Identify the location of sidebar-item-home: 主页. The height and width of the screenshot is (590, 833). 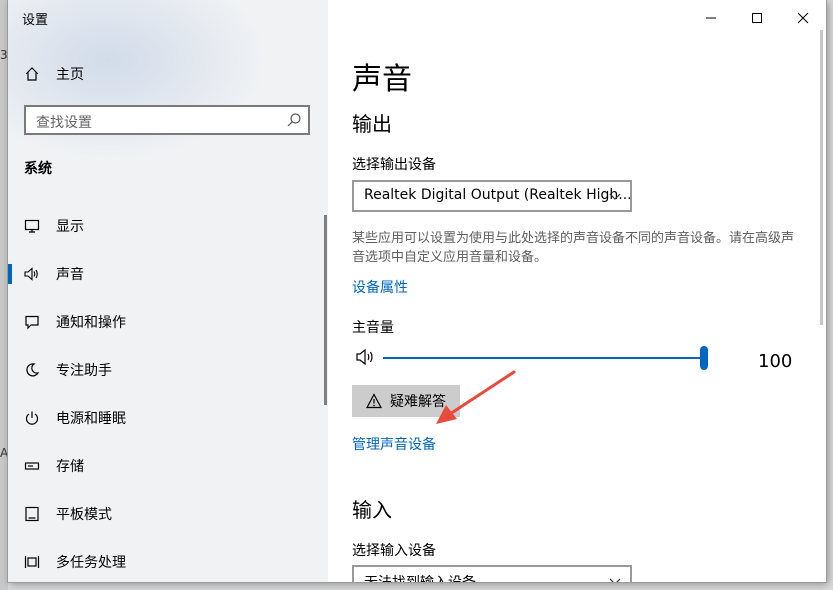
(168, 74).